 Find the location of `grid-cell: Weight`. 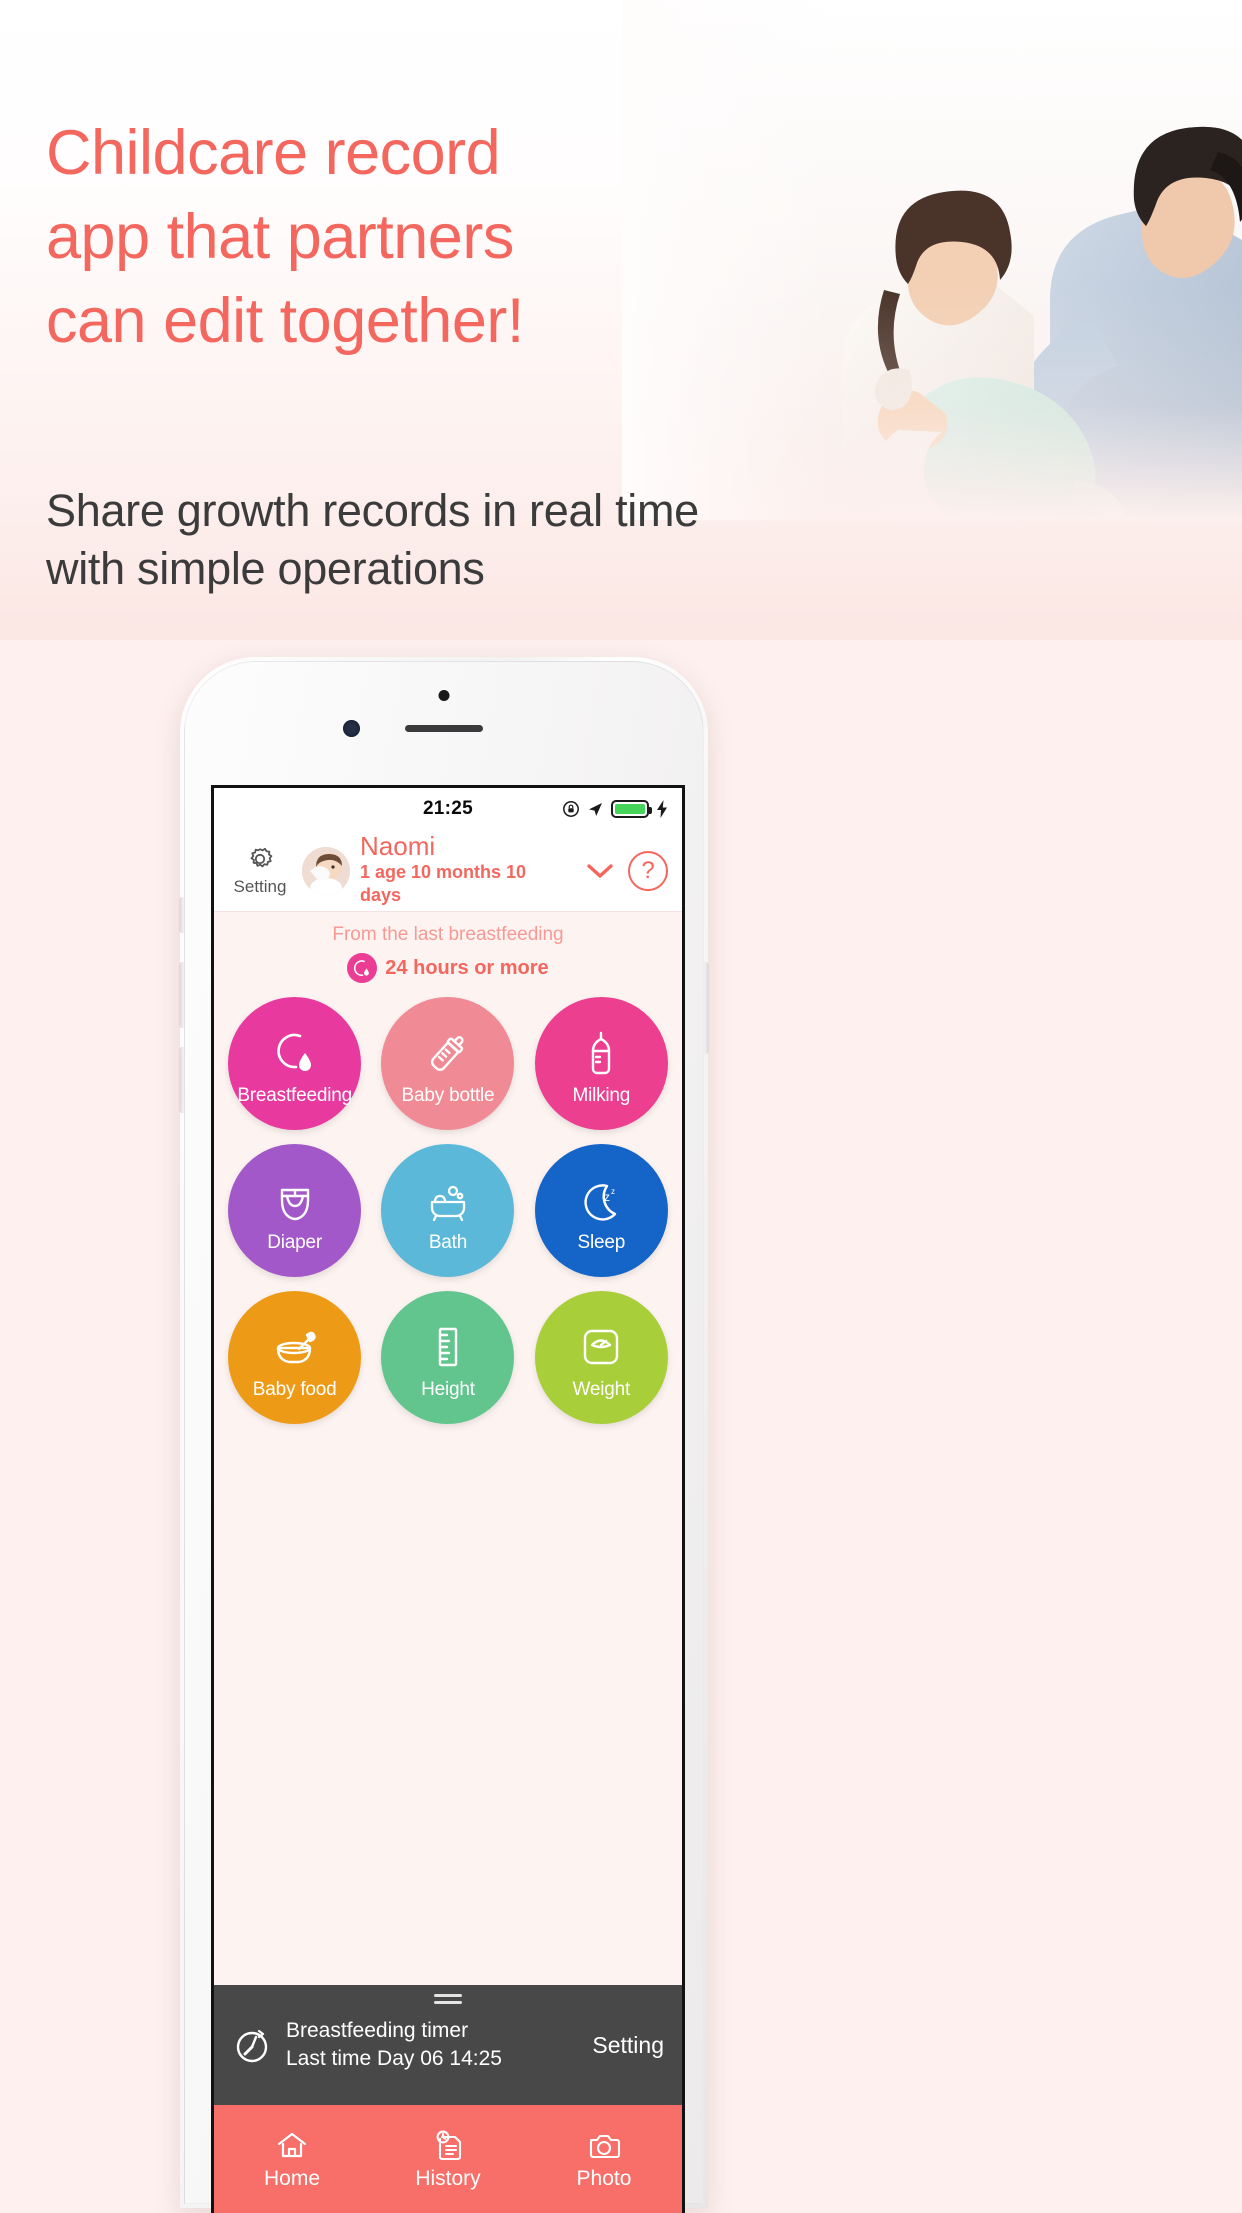

grid-cell: Weight is located at coordinates (601, 1357).